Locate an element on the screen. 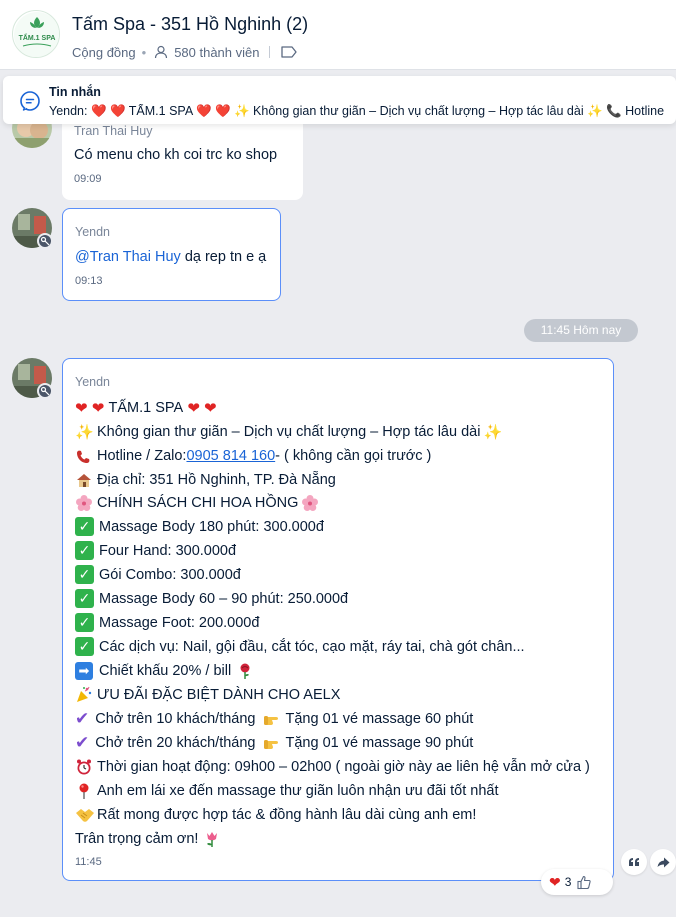  line-text: TẤM.1 SPA is located at coordinates (146, 408).